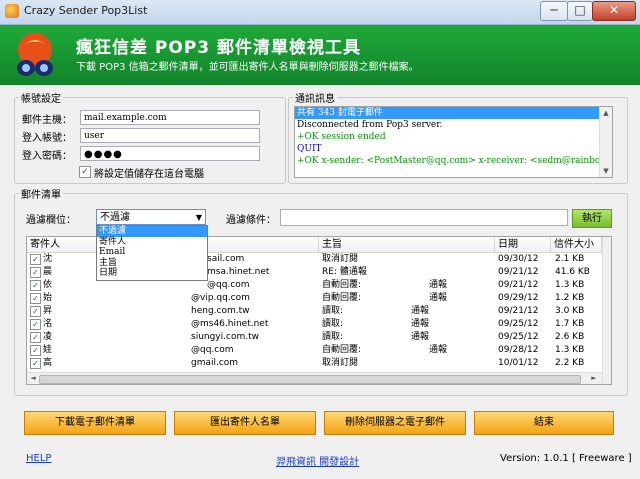  What do you see at coordinates (151, 217) in the screenshot?
I see `filter-field-select: 不過濾 ▼` at bounding box center [151, 217].